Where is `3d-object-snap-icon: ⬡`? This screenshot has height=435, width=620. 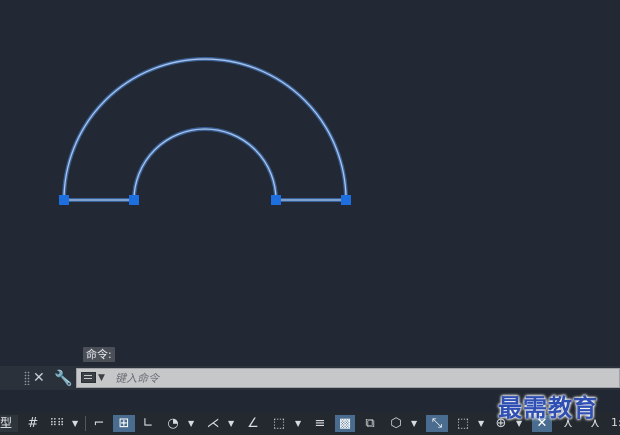 3d-object-snap-icon: ⬡ is located at coordinates (396, 423).